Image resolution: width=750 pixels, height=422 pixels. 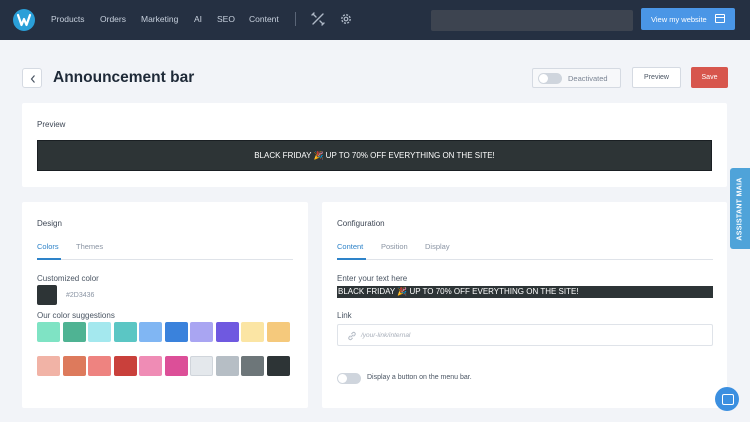 I want to click on chevron-left-icon, so click(x=32, y=79).